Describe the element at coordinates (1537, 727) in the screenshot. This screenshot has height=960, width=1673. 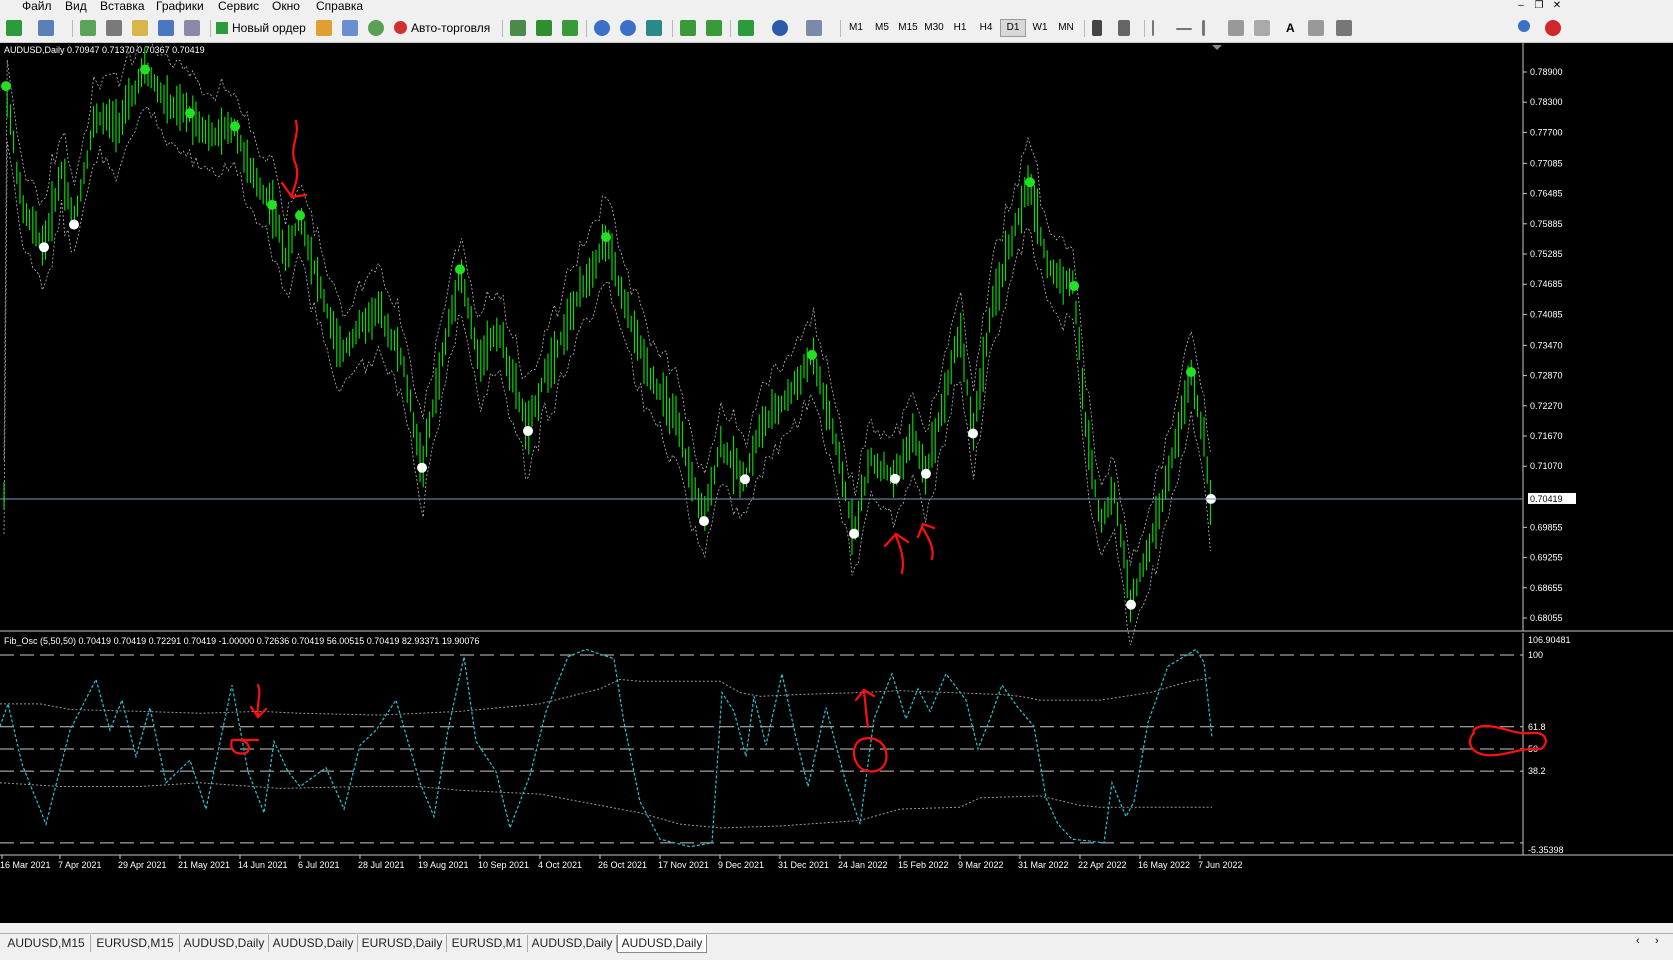
I see `oscillator-level-label: 61.8` at that location.